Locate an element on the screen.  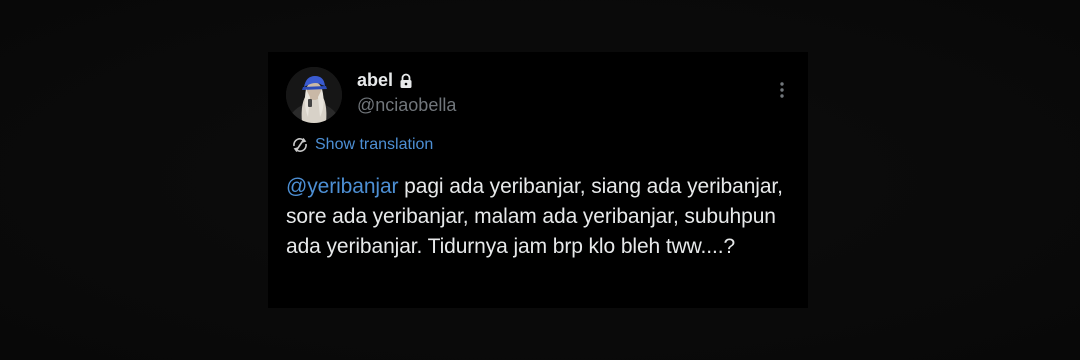
show-translation-button: Show translation is located at coordinates (362, 145).